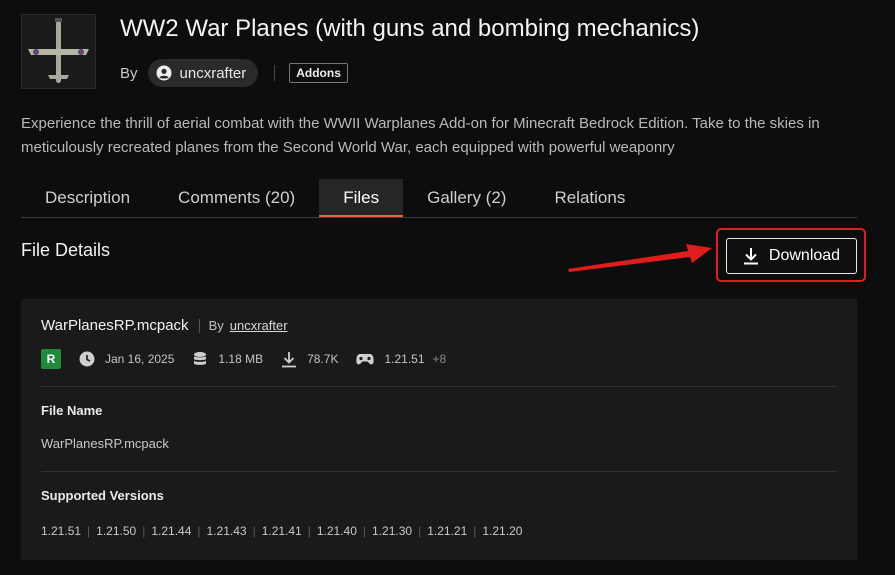 The height and width of the screenshot is (575, 895). I want to click on byline-divider, so click(275, 73).